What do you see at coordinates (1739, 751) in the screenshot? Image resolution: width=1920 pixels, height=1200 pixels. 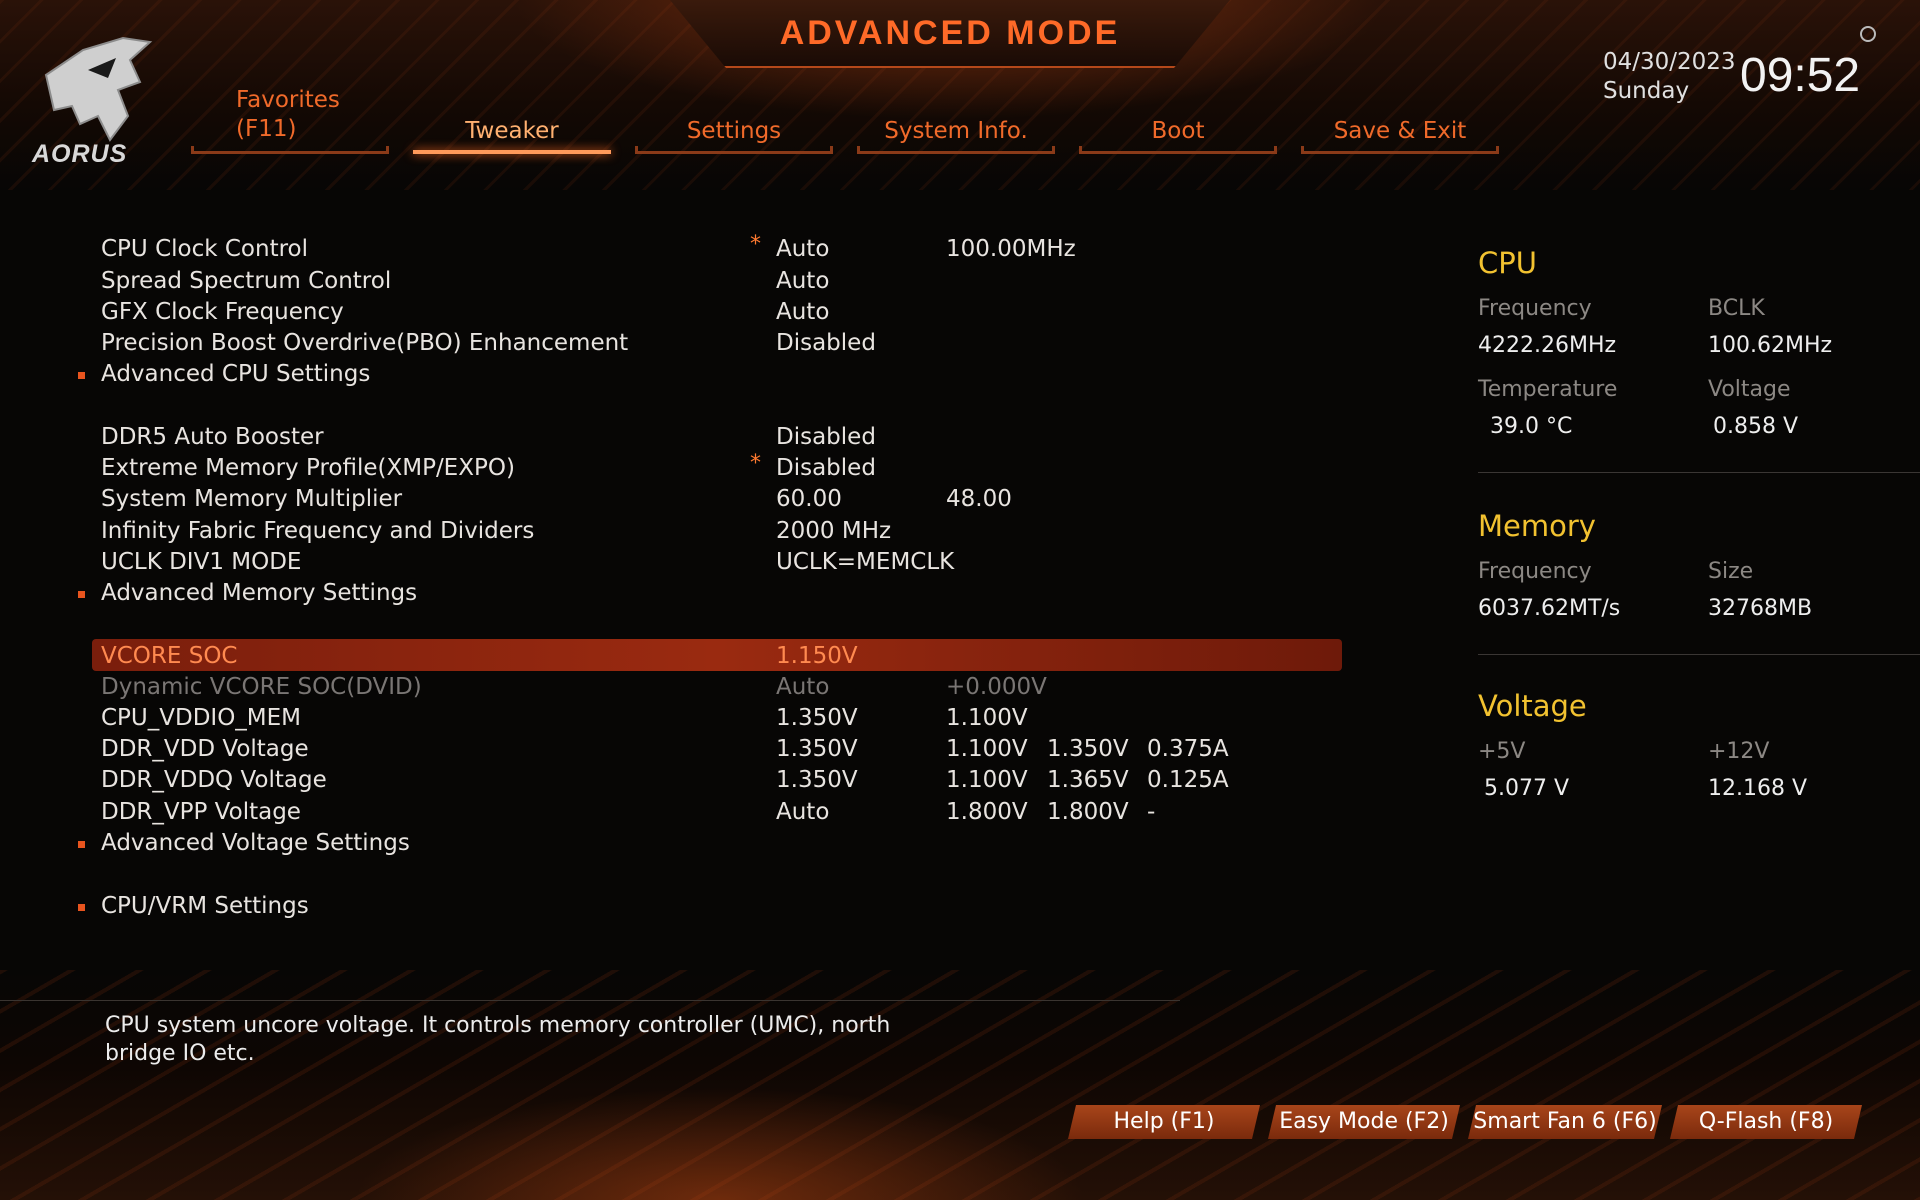 I see `voltage-12v-label: +12V` at bounding box center [1739, 751].